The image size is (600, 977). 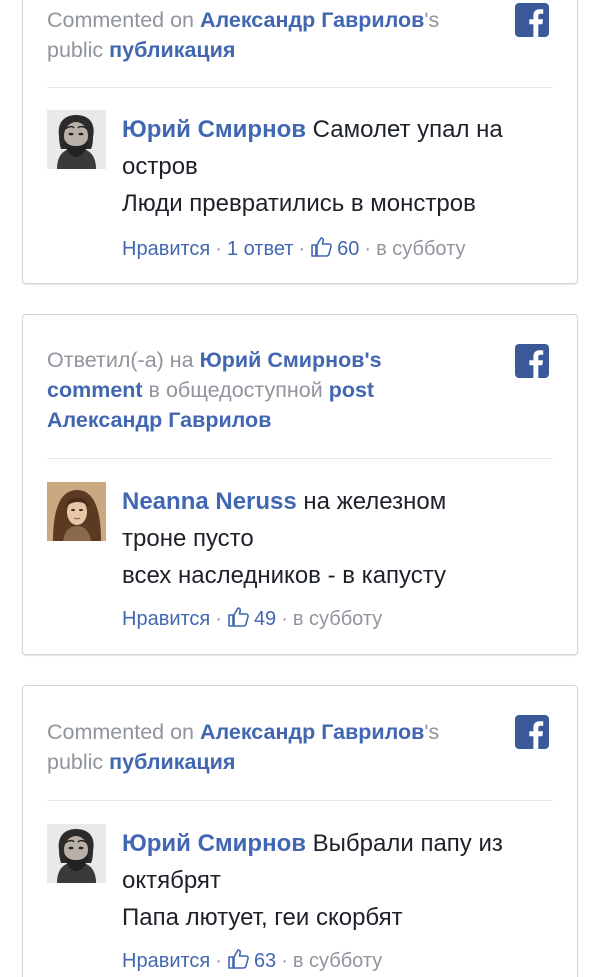 What do you see at coordinates (265, 619) in the screenshot?
I see `like-count: 49` at bounding box center [265, 619].